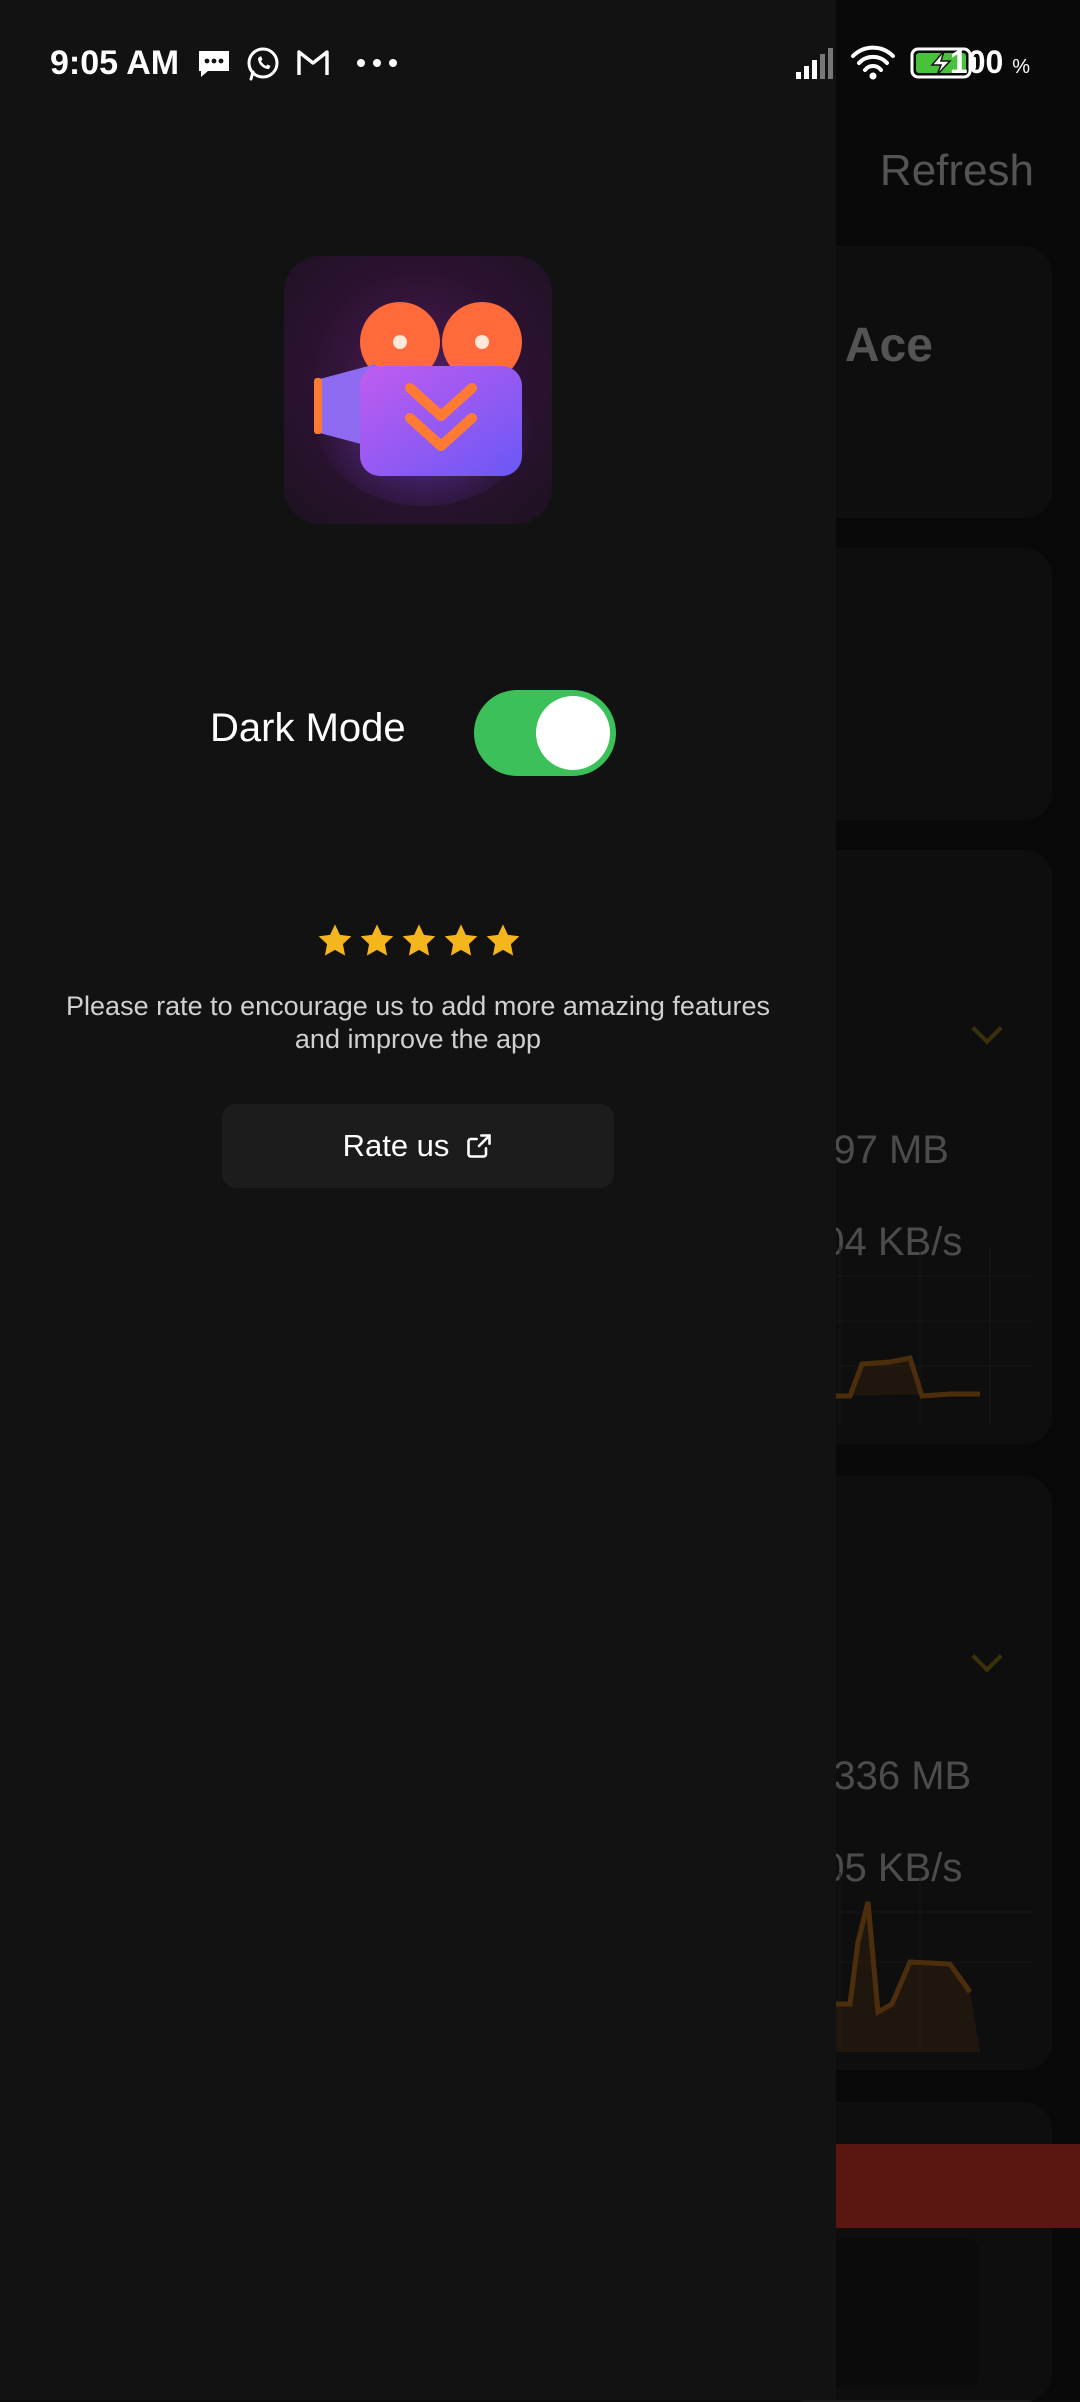  What do you see at coordinates (424, 404) in the screenshot?
I see `video-downloader-logo-icon` at bounding box center [424, 404].